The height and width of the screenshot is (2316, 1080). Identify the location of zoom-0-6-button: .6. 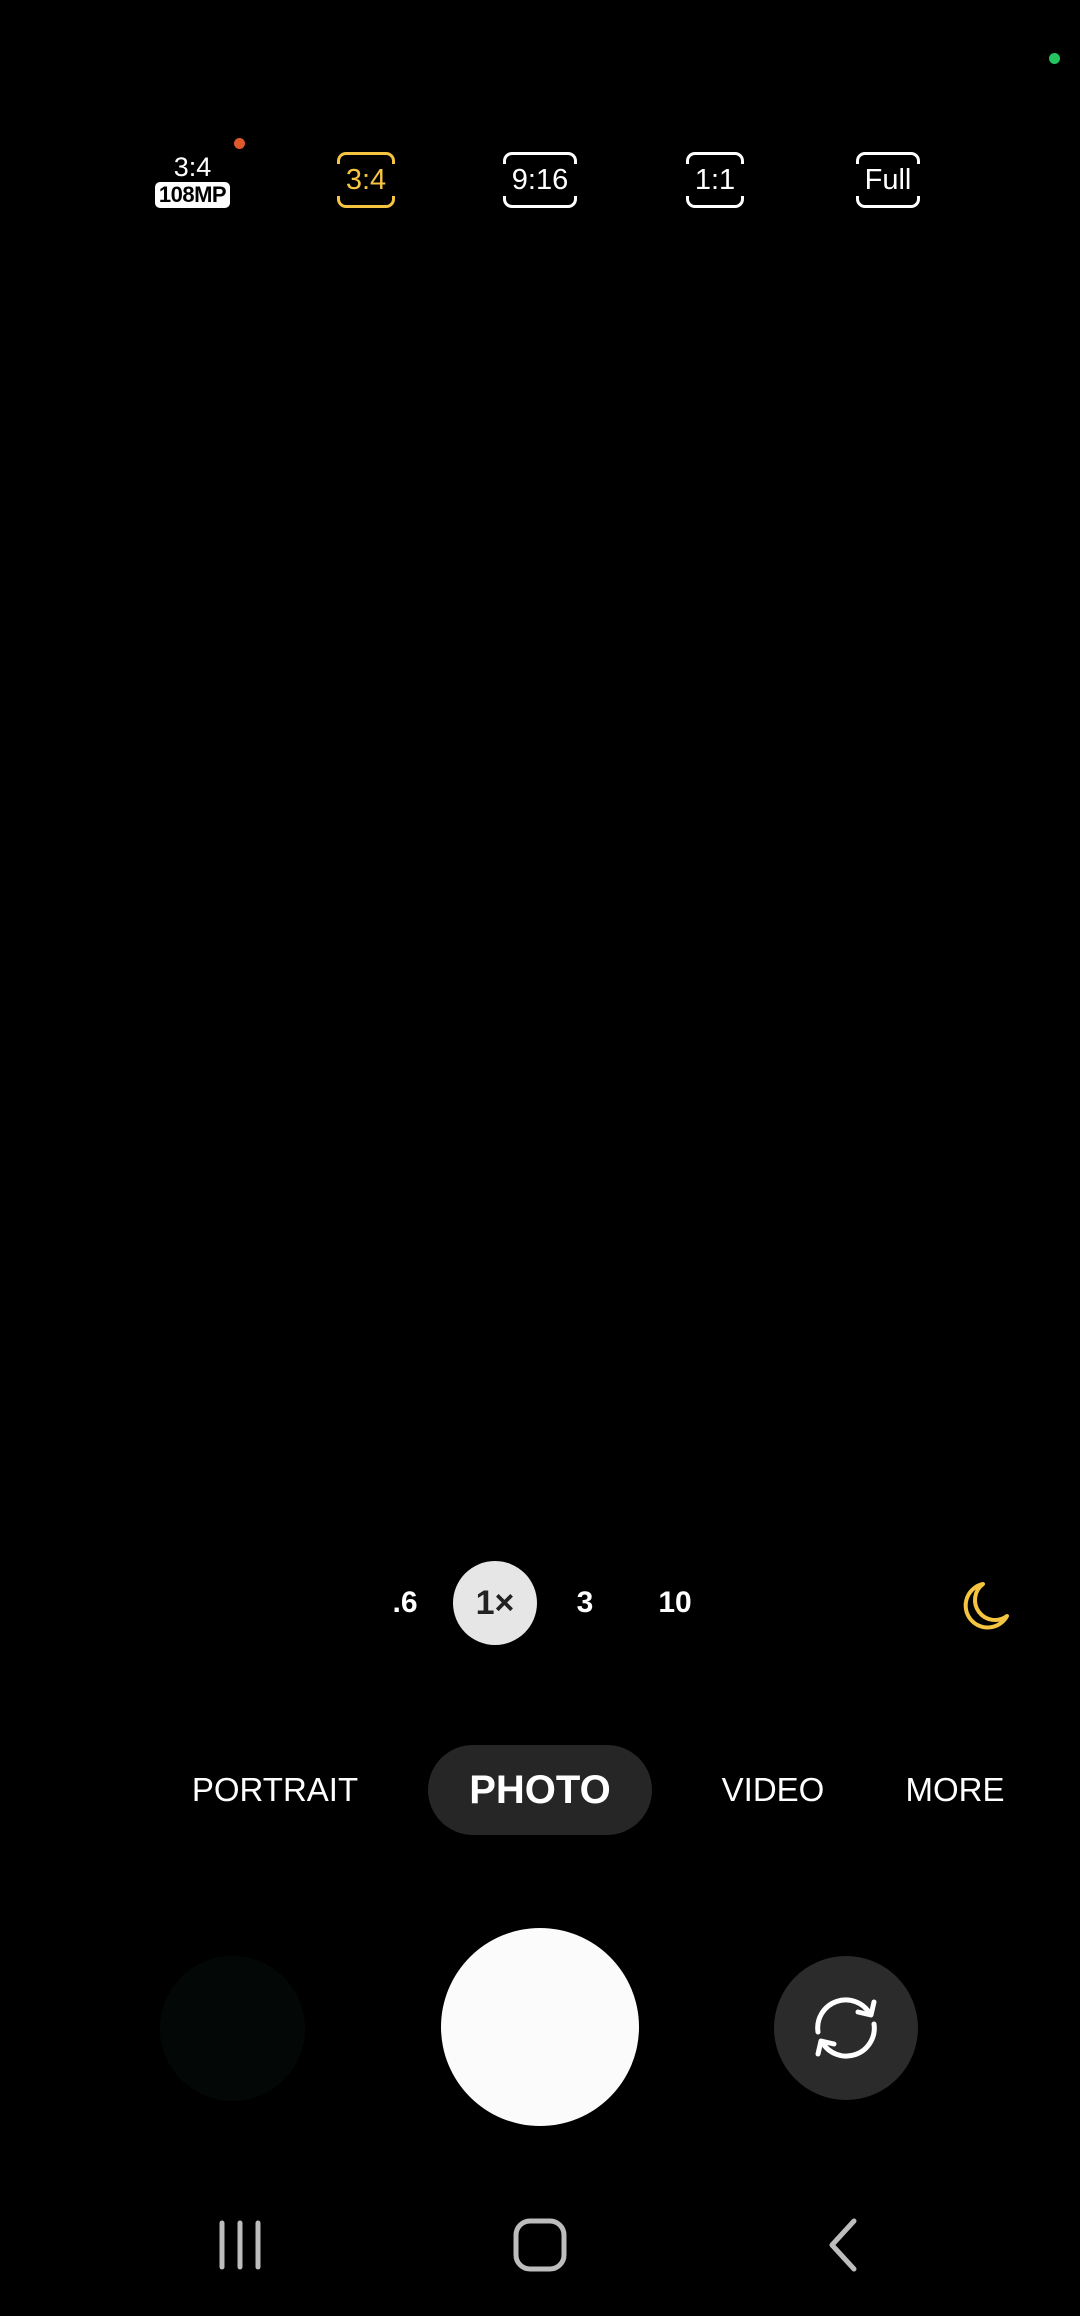
(405, 1603).